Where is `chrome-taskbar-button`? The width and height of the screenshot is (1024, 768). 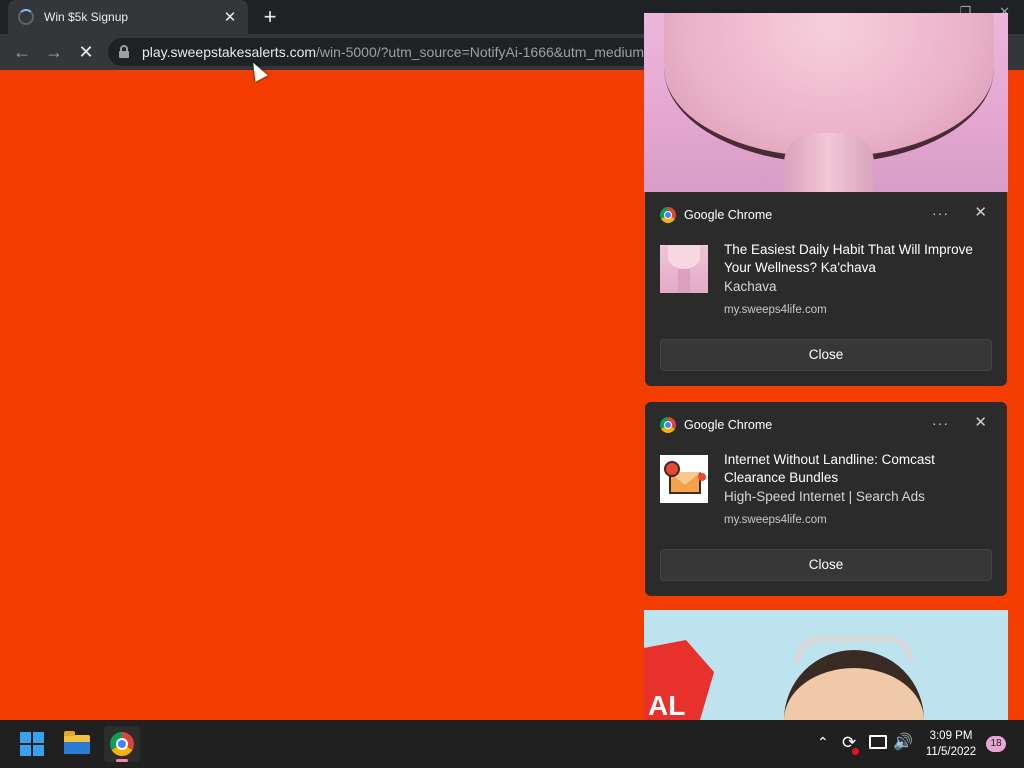
chrome-taskbar-button is located at coordinates (122, 744).